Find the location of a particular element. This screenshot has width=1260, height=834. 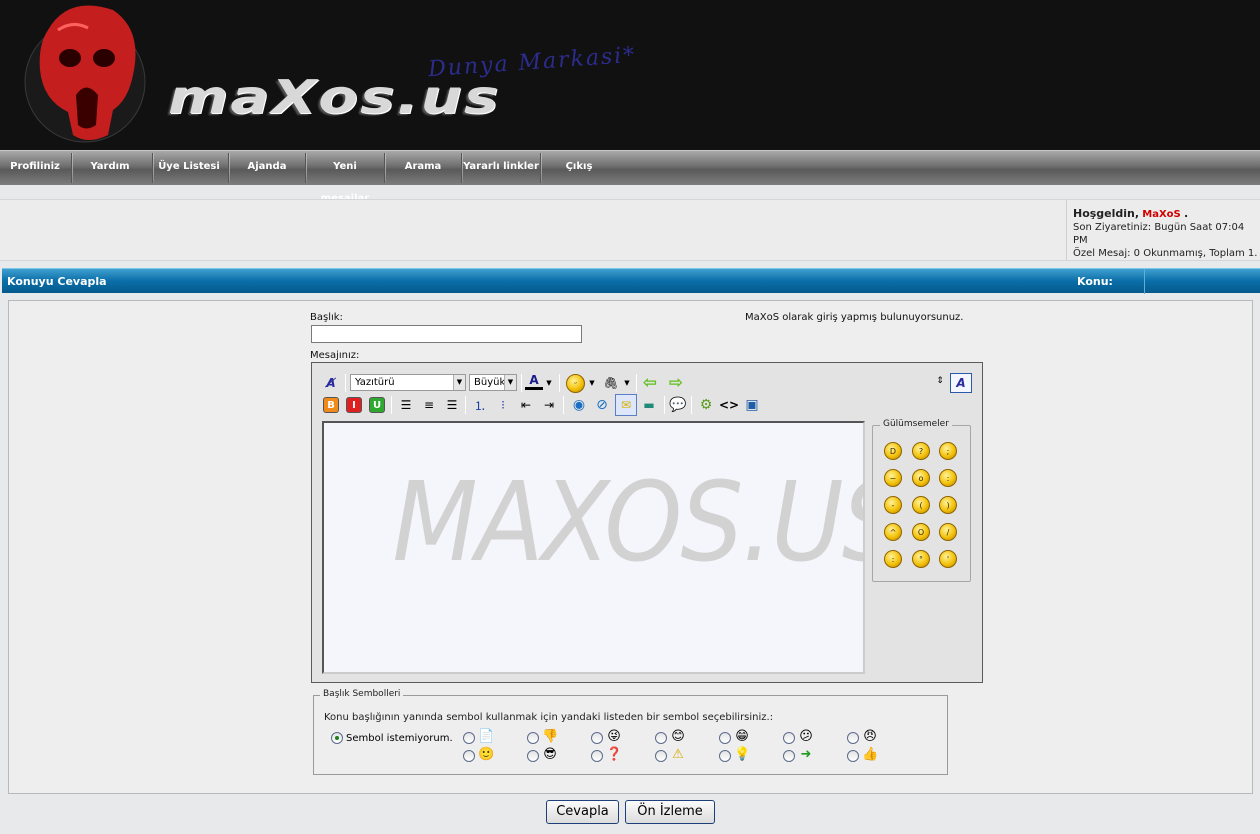

lightbulb-icon: 💡 is located at coordinates (742, 754).